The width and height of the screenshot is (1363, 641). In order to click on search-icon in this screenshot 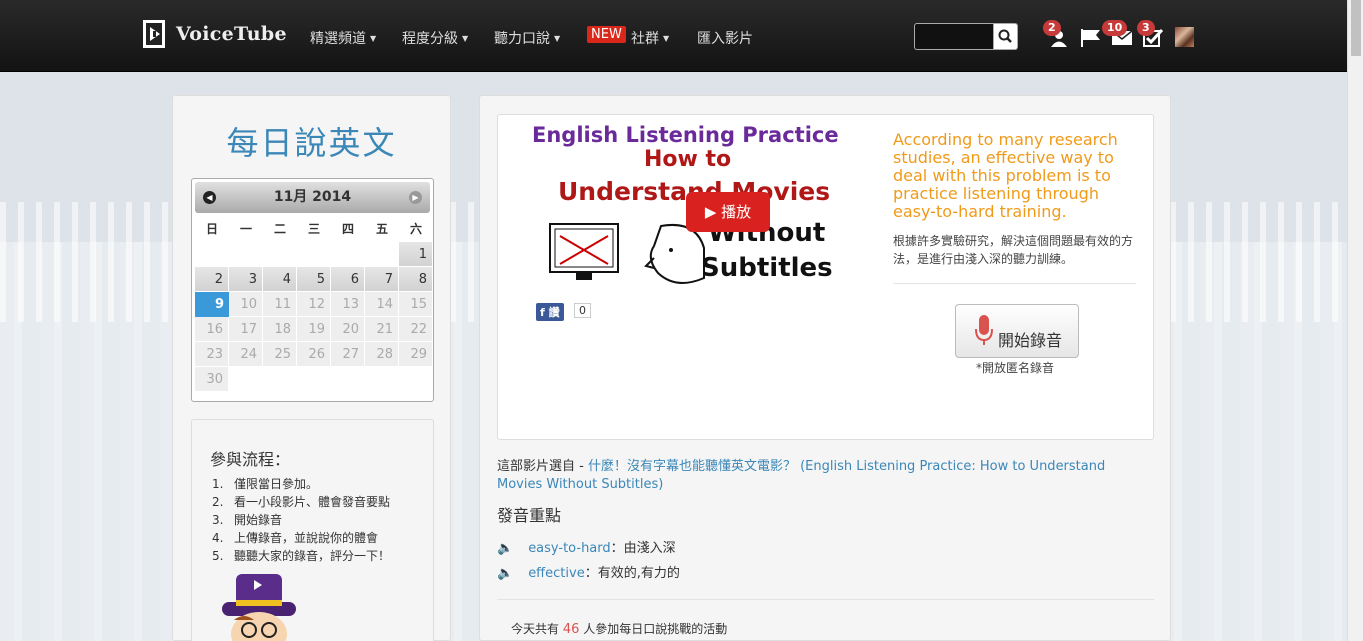, I will do `click(1005, 36)`.